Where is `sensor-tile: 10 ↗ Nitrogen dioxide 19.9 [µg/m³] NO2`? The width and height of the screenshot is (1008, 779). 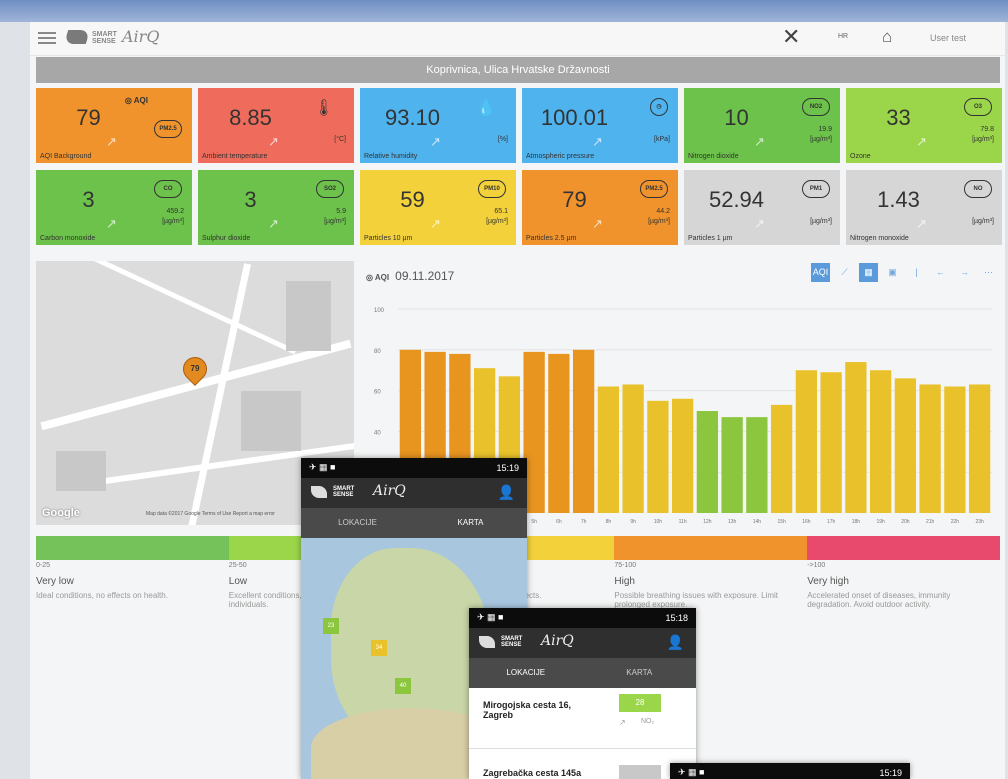
sensor-tile: 10 ↗ Nitrogen dioxide 19.9 [µg/m³] NO2 is located at coordinates (762, 125).